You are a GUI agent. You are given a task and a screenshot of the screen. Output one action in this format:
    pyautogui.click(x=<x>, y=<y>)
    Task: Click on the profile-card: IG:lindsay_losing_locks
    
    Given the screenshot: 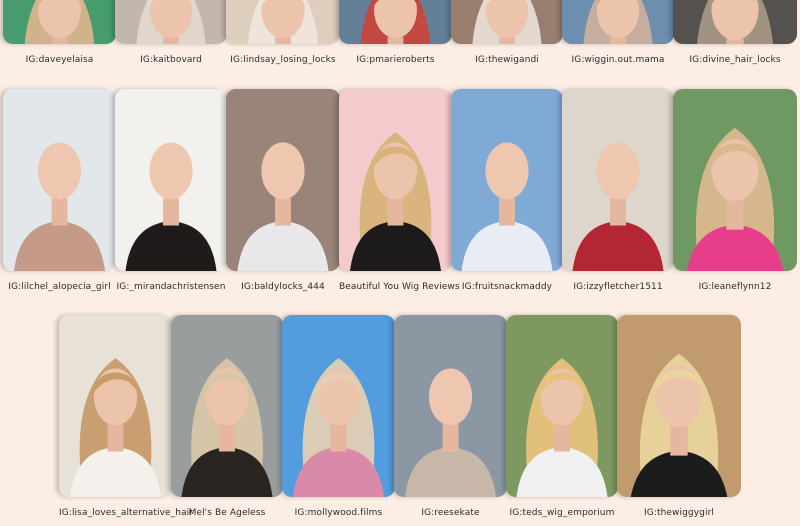 What is the action you would take?
    pyautogui.click(x=283, y=32)
    